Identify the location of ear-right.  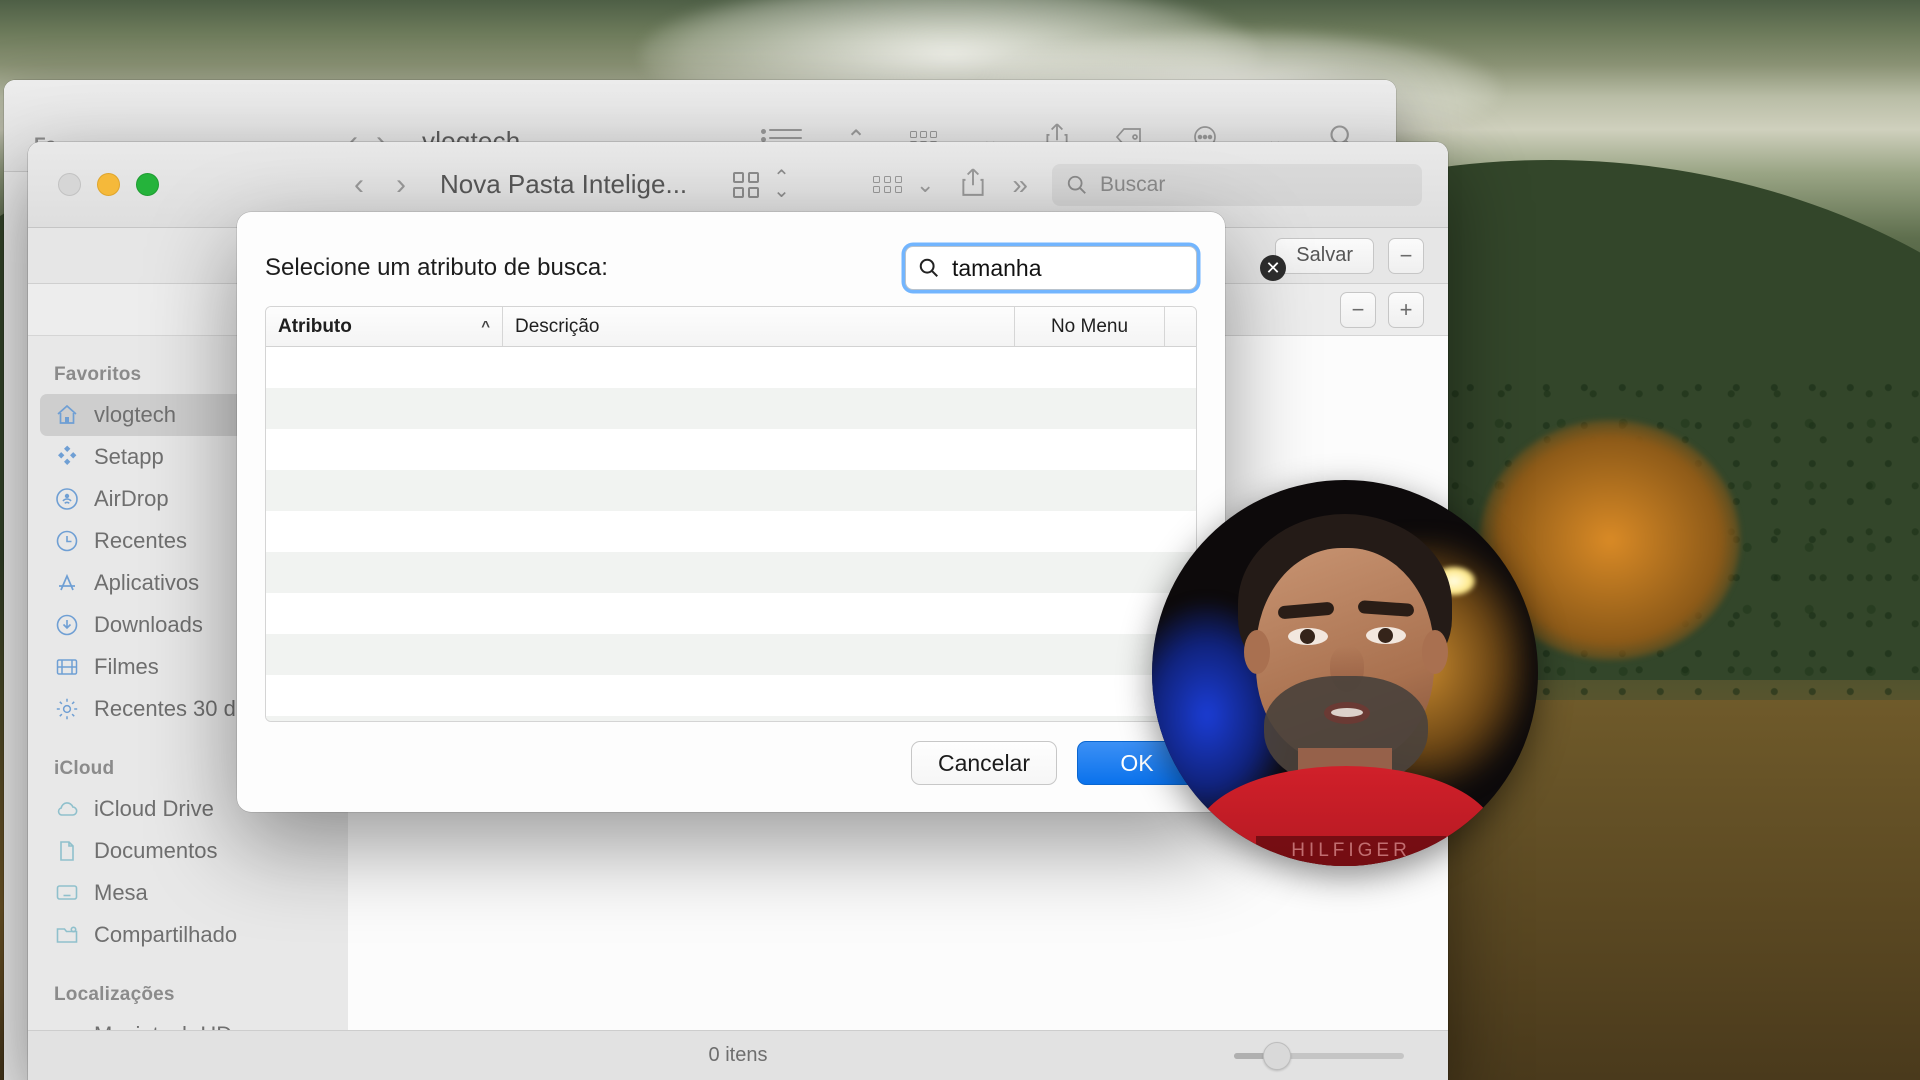
(1435, 652).